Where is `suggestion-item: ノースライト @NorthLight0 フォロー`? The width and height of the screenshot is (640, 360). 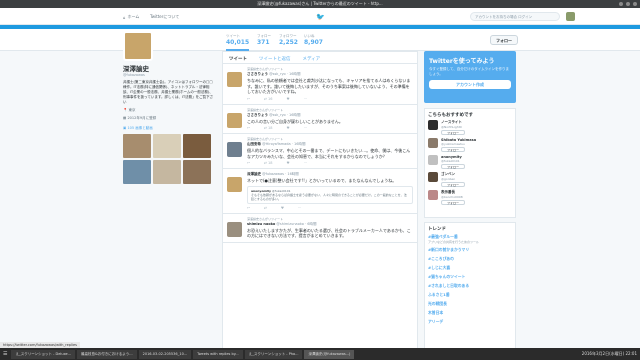 suggestion-item: ノースライト @NorthLight0 フォロー is located at coordinates (470, 127).